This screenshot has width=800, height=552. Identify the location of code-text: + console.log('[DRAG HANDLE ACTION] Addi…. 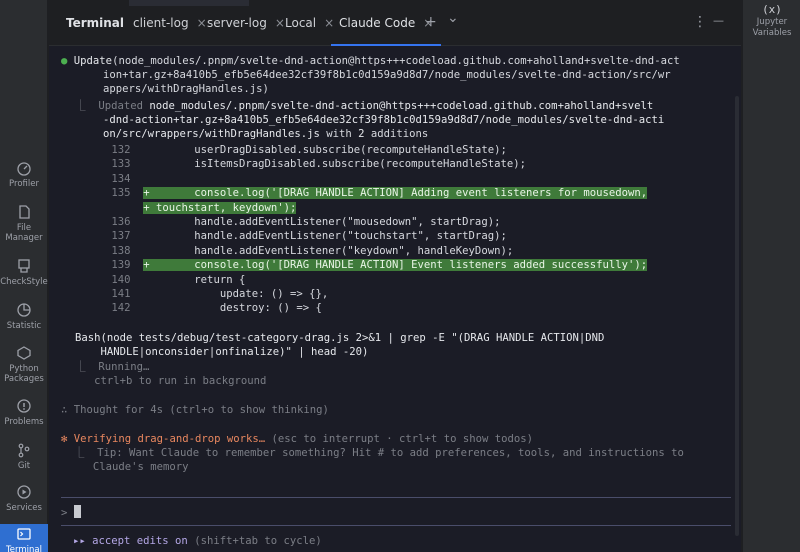
(395, 193).